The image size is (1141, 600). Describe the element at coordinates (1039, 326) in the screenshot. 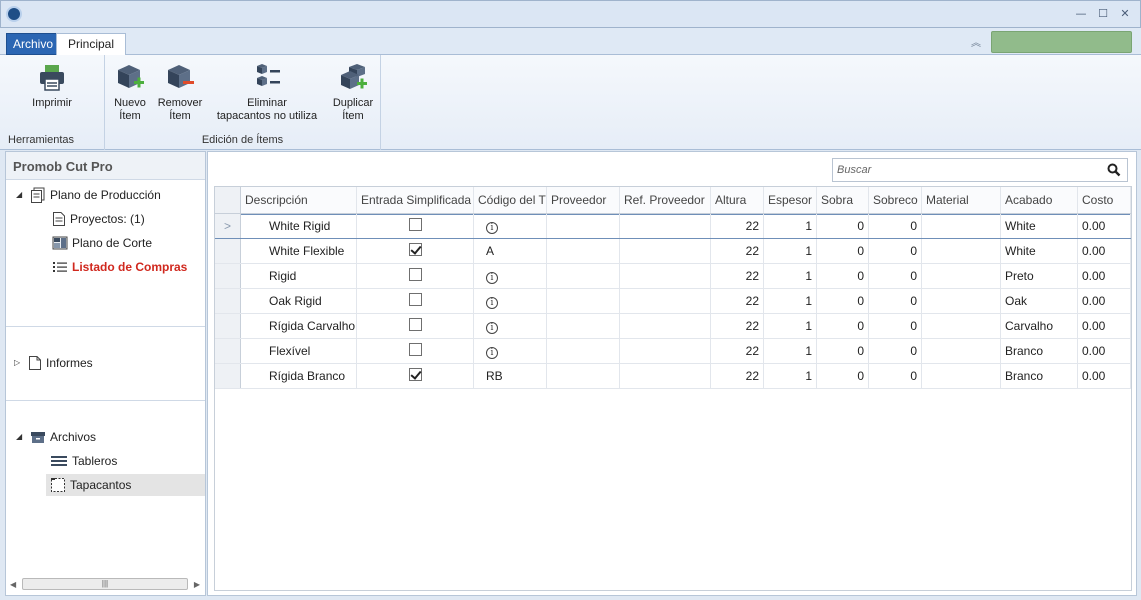

I see `cell-acabado: Carvalho` at that location.